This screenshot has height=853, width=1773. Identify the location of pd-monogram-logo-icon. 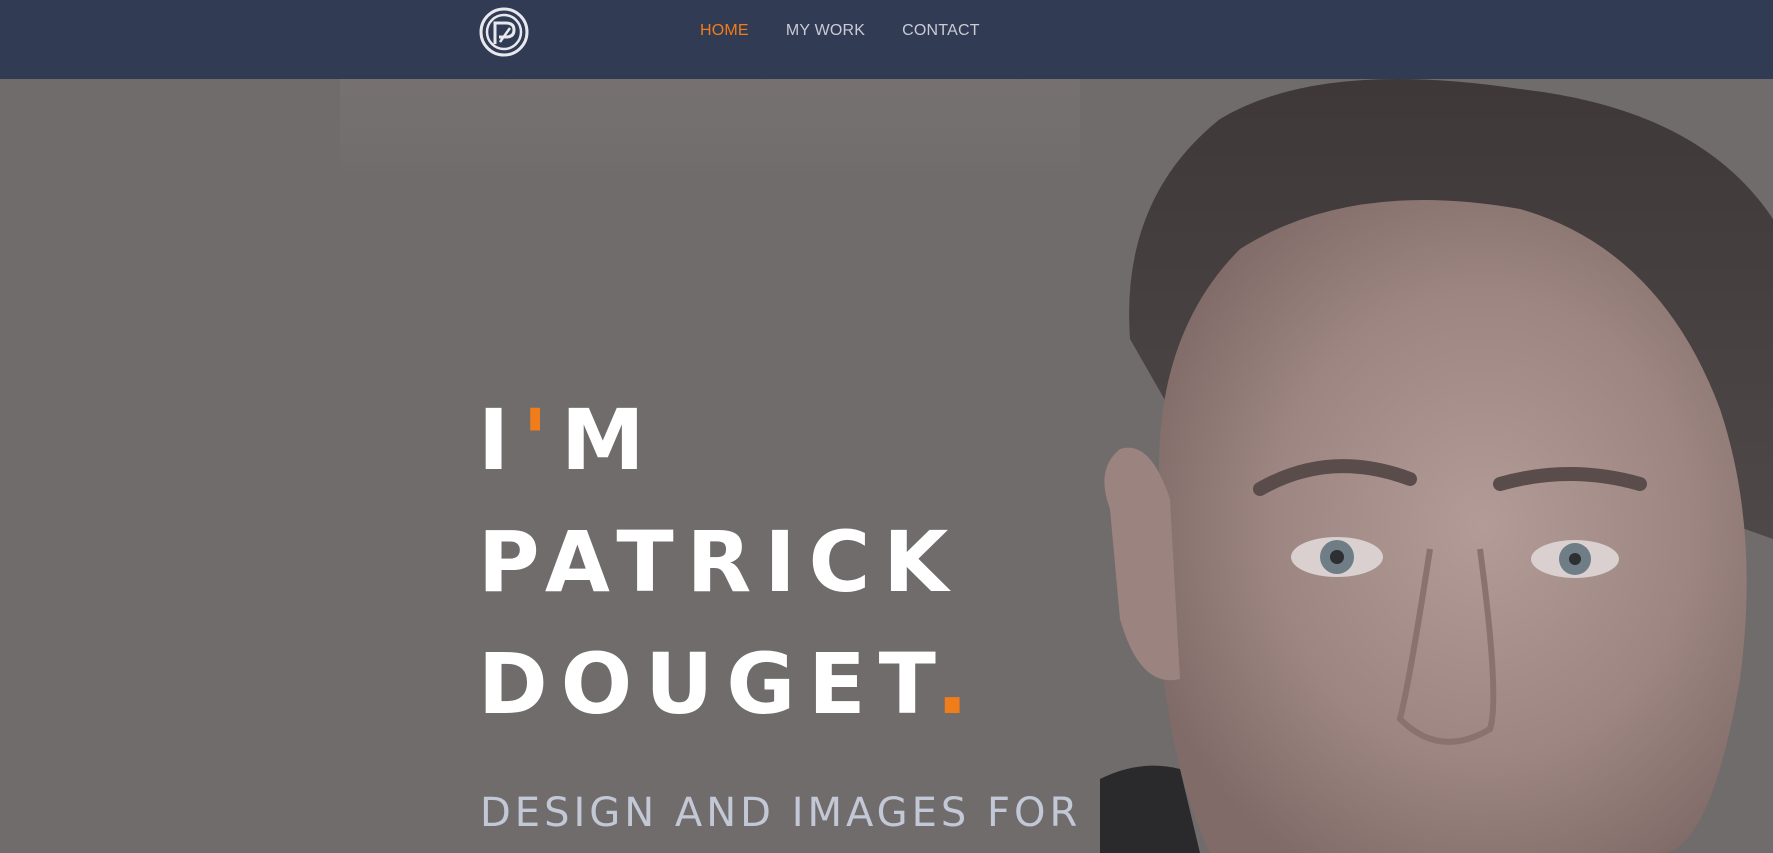
(504, 32).